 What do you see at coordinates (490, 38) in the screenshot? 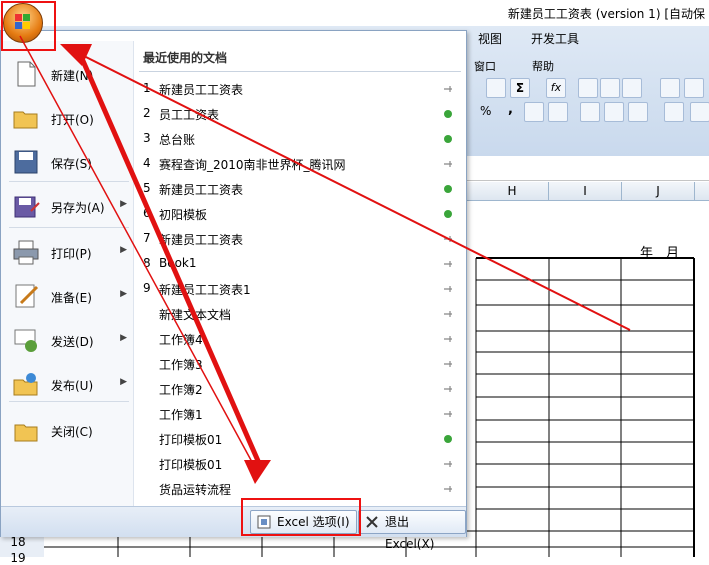
I see `tab-view: 视图` at bounding box center [490, 38].